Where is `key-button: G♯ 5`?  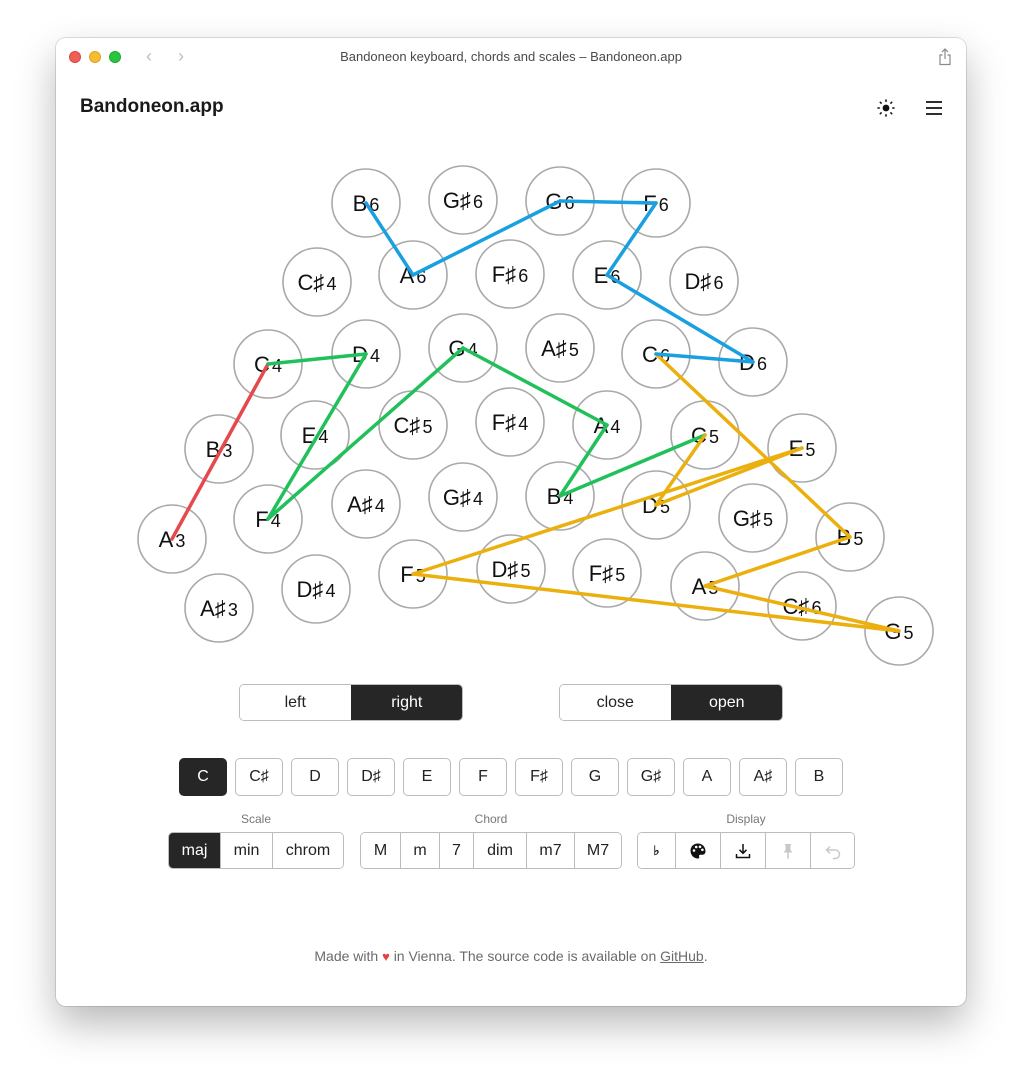
key-button: G♯ 5 is located at coordinates (753, 518).